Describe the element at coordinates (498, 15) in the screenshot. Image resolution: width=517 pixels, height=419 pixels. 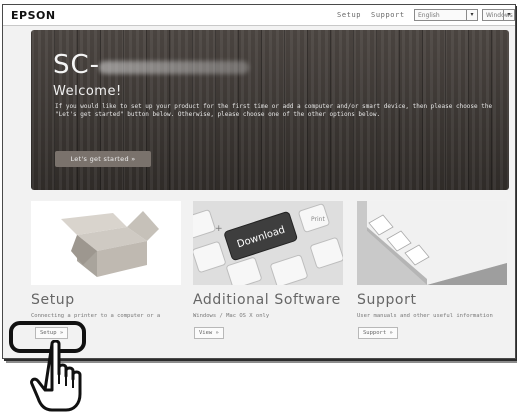
I see `os-select: Windows ▾` at that location.